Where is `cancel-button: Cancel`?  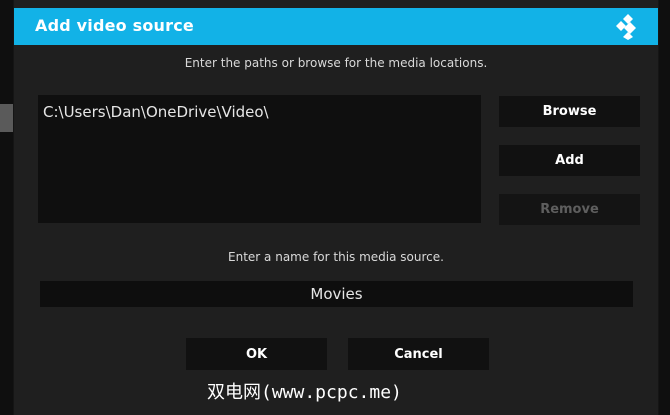 cancel-button: Cancel is located at coordinates (418, 354).